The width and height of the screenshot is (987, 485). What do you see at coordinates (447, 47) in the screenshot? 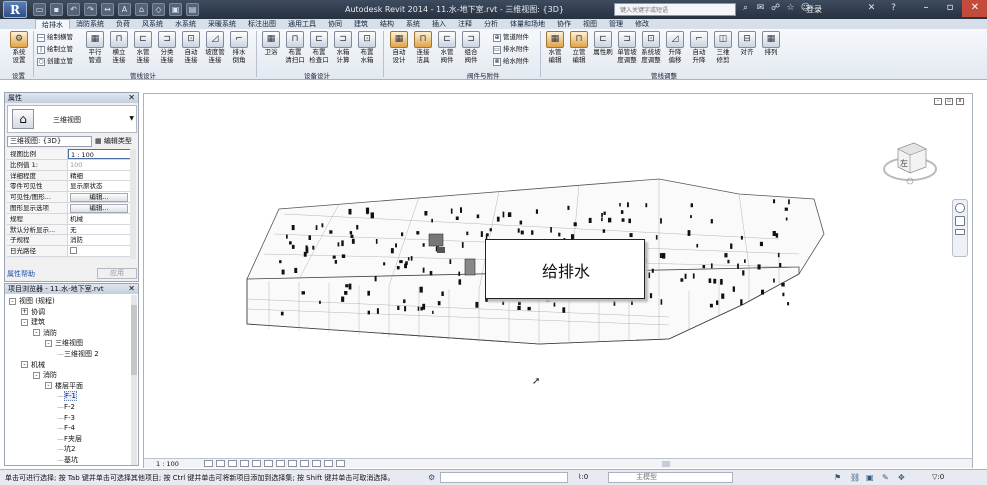
I see `valve-button-2: ⊏ 水管 阀件` at bounding box center [447, 47].